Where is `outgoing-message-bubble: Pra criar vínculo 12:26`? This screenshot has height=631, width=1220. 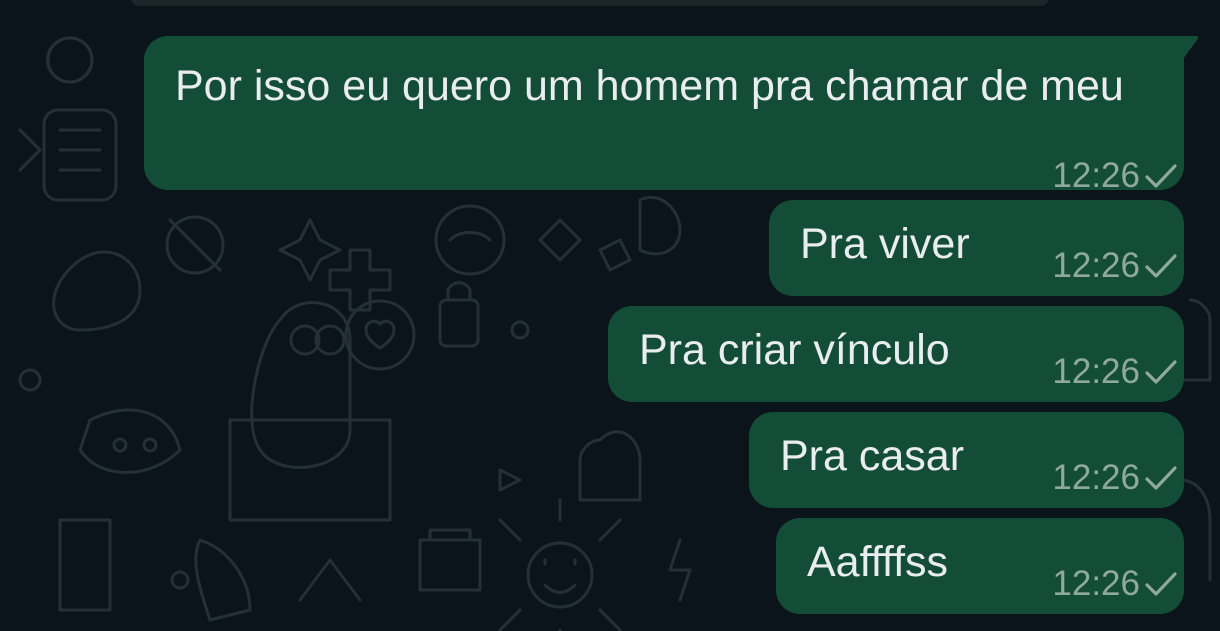 outgoing-message-bubble: Pra criar vínculo 12:26 is located at coordinates (896, 354).